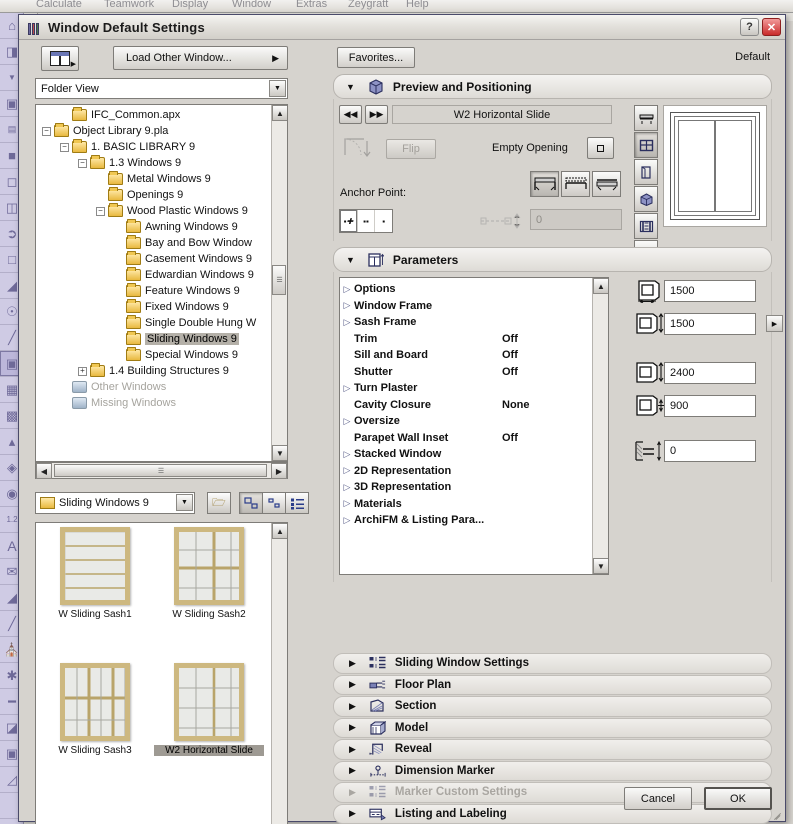 The height and width of the screenshot is (824, 793). I want to click on parameter-row: ▷ Turn Plaster, so click(466, 388).